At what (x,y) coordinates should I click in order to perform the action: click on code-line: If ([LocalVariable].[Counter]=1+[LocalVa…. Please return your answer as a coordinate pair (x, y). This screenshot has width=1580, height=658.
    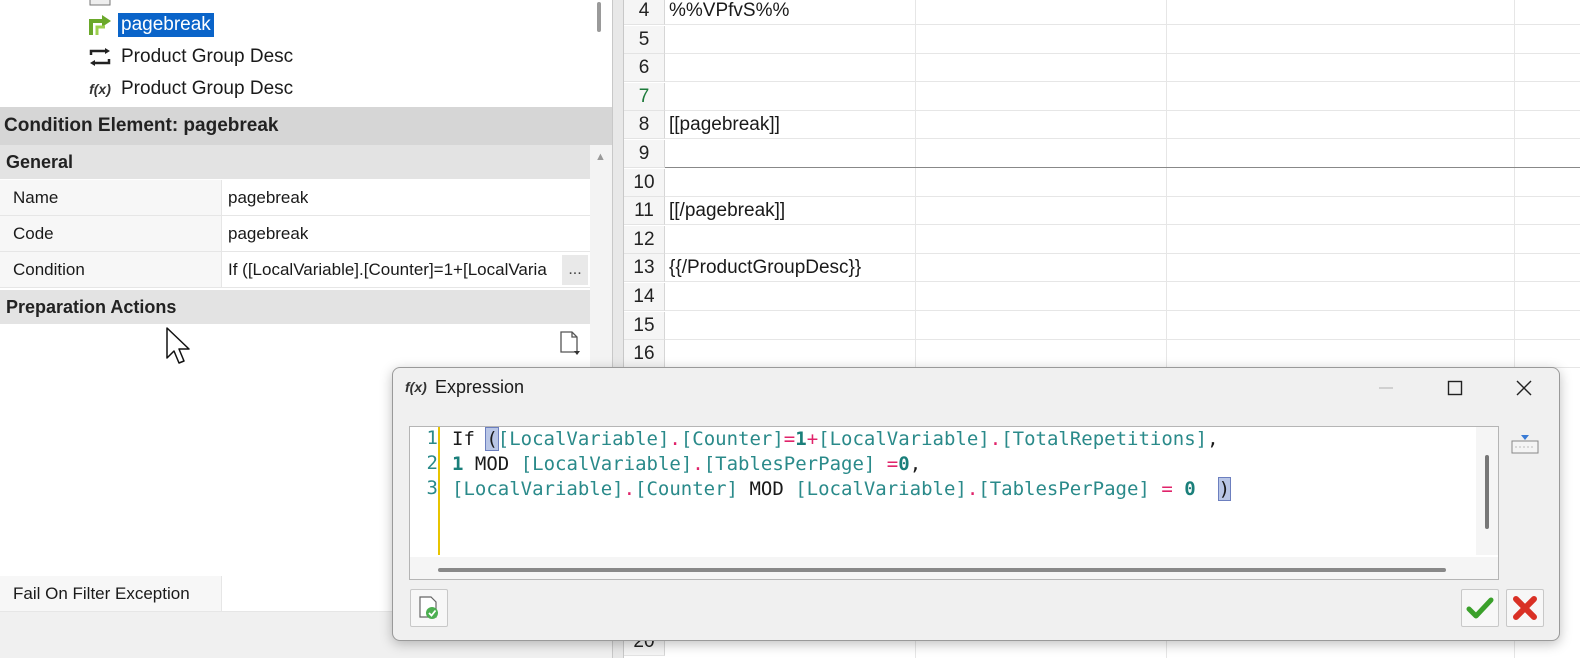
    Looking at the image, I should click on (835, 439).